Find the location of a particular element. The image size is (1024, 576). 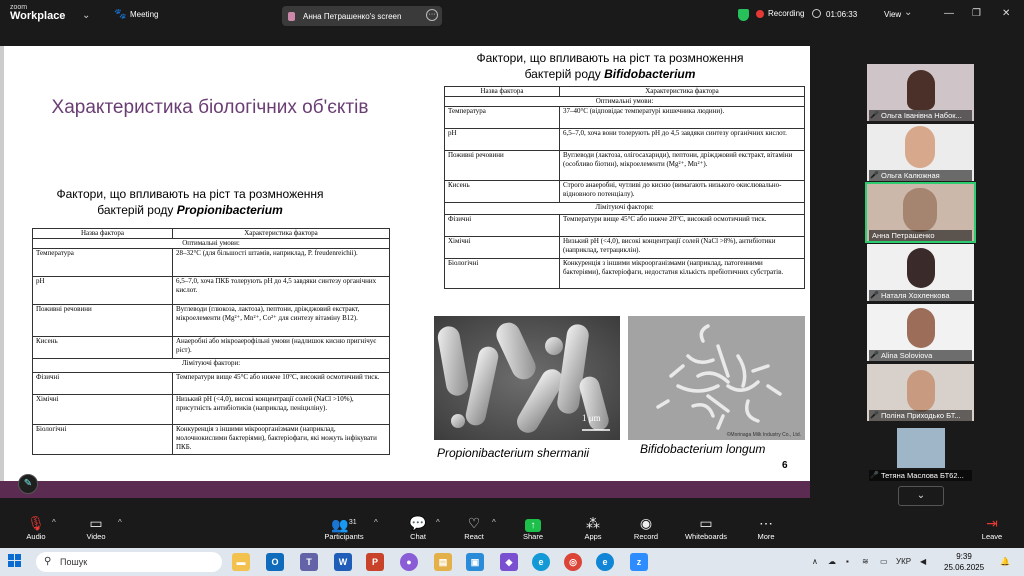

volume-icon: ◀ is located at coordinates (923, 561).